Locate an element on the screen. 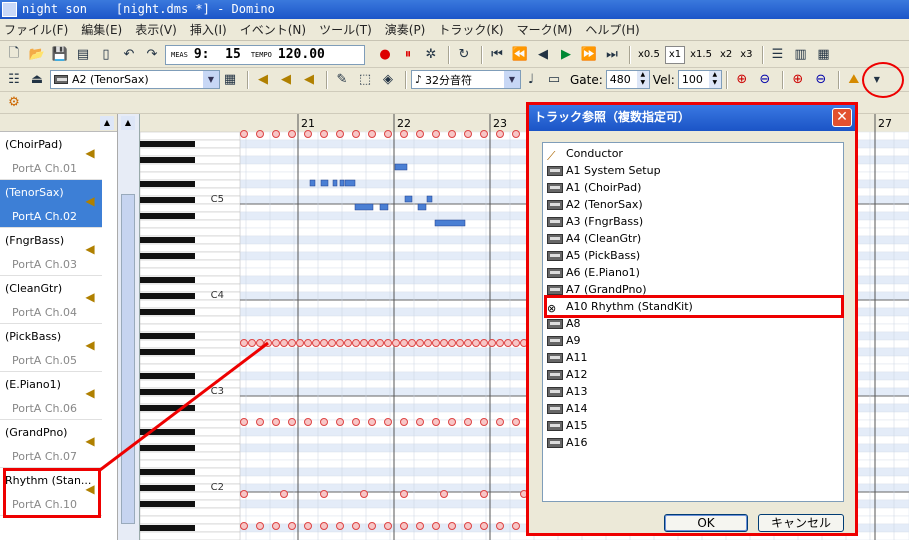 The width and height of the screenshot is (909, 540). track-item: (CleanGtr) PortA Ch.04 ◀ is located at coordinates (51, 300).